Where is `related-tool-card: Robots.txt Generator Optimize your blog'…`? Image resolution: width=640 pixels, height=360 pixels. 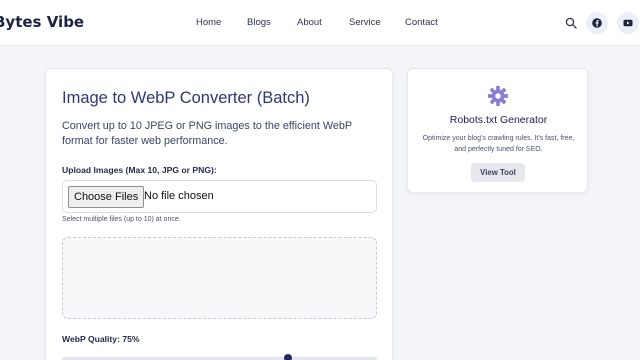
related-tool-card: Robots.txt Generator Optimize your blog'… is located at coordinates (497, 130).